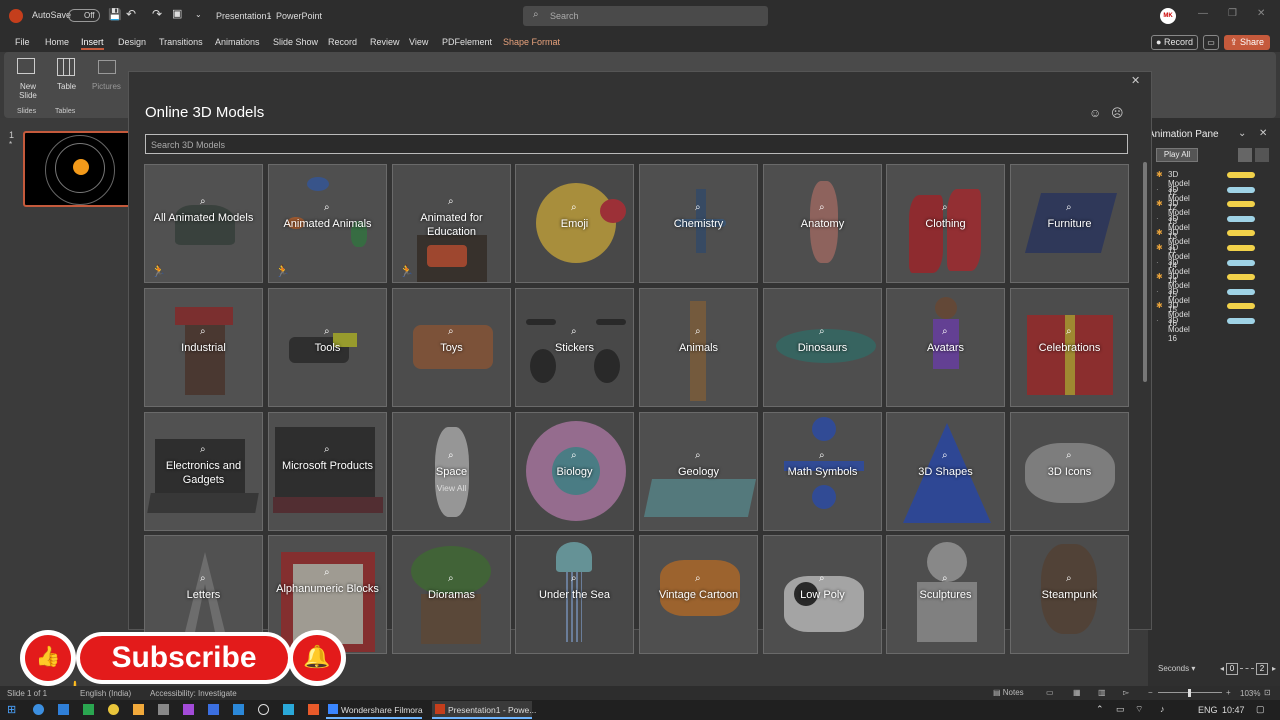 Image resolution: width=1280 pixels, height=720 pixels. What do you see at coordinates (467, 42) in the screenshot?
I see `tab-pdfelement: PDFelement` at bounding box center [467, 42].